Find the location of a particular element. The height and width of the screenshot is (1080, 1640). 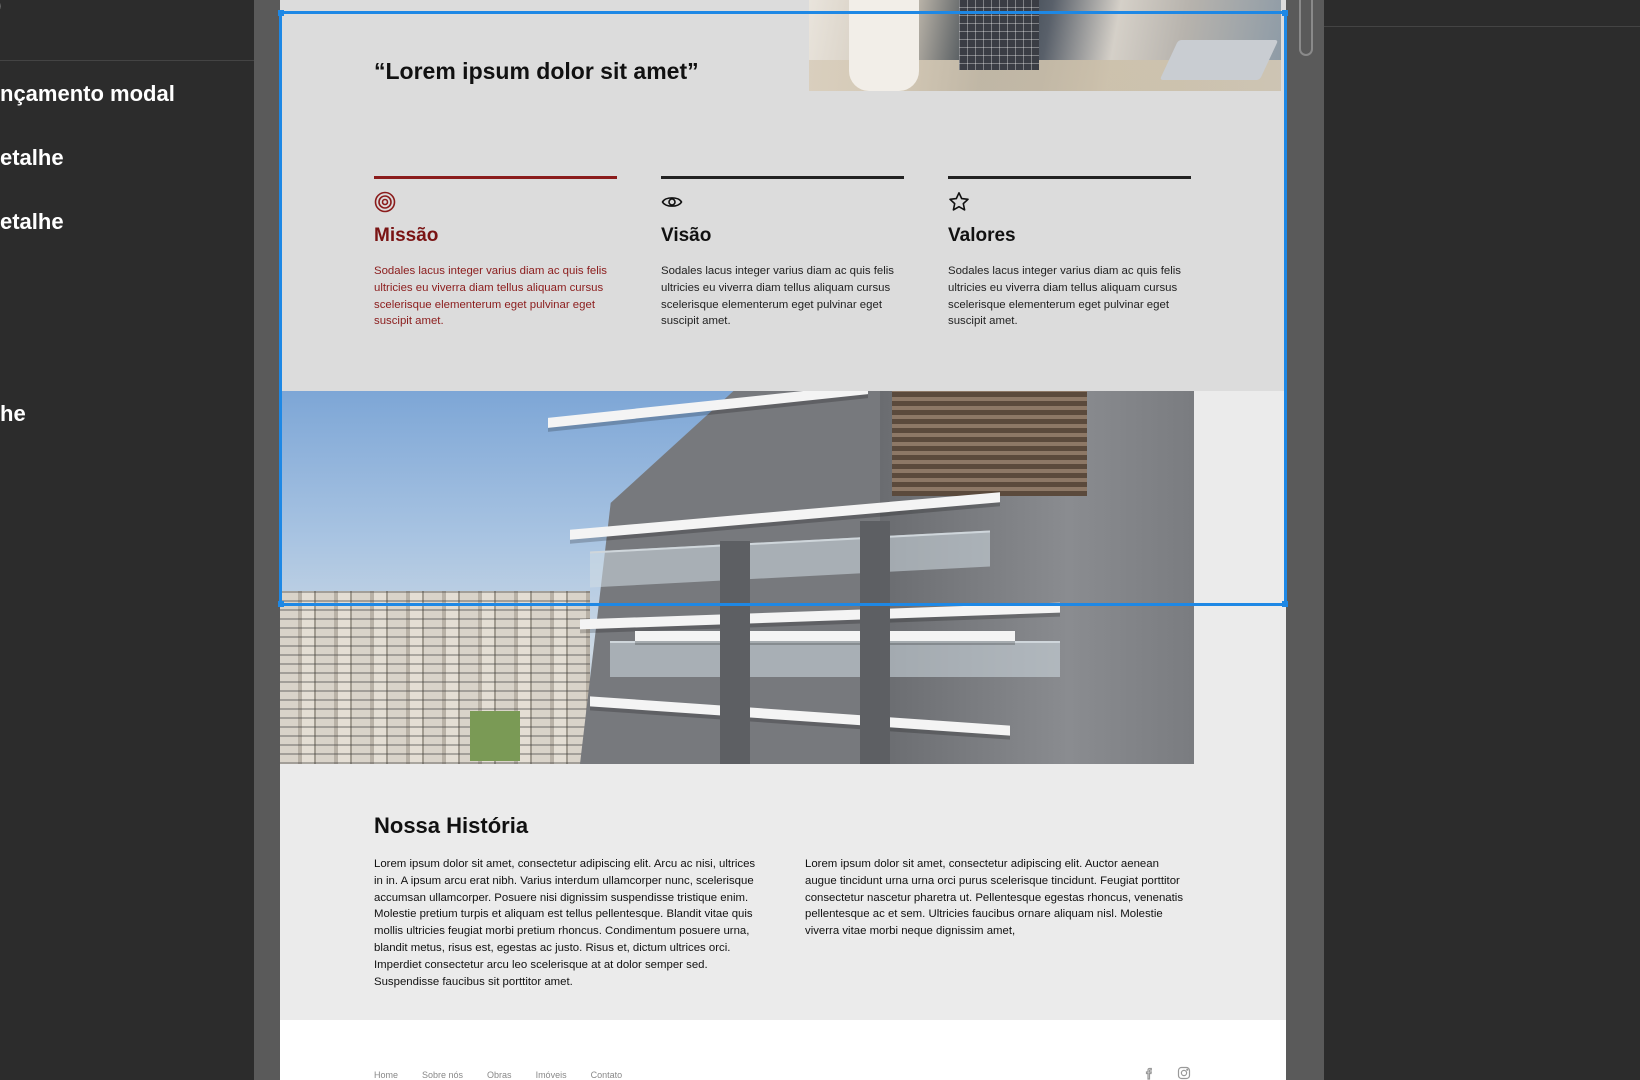

target-icon is located at coordinates (385, 202).